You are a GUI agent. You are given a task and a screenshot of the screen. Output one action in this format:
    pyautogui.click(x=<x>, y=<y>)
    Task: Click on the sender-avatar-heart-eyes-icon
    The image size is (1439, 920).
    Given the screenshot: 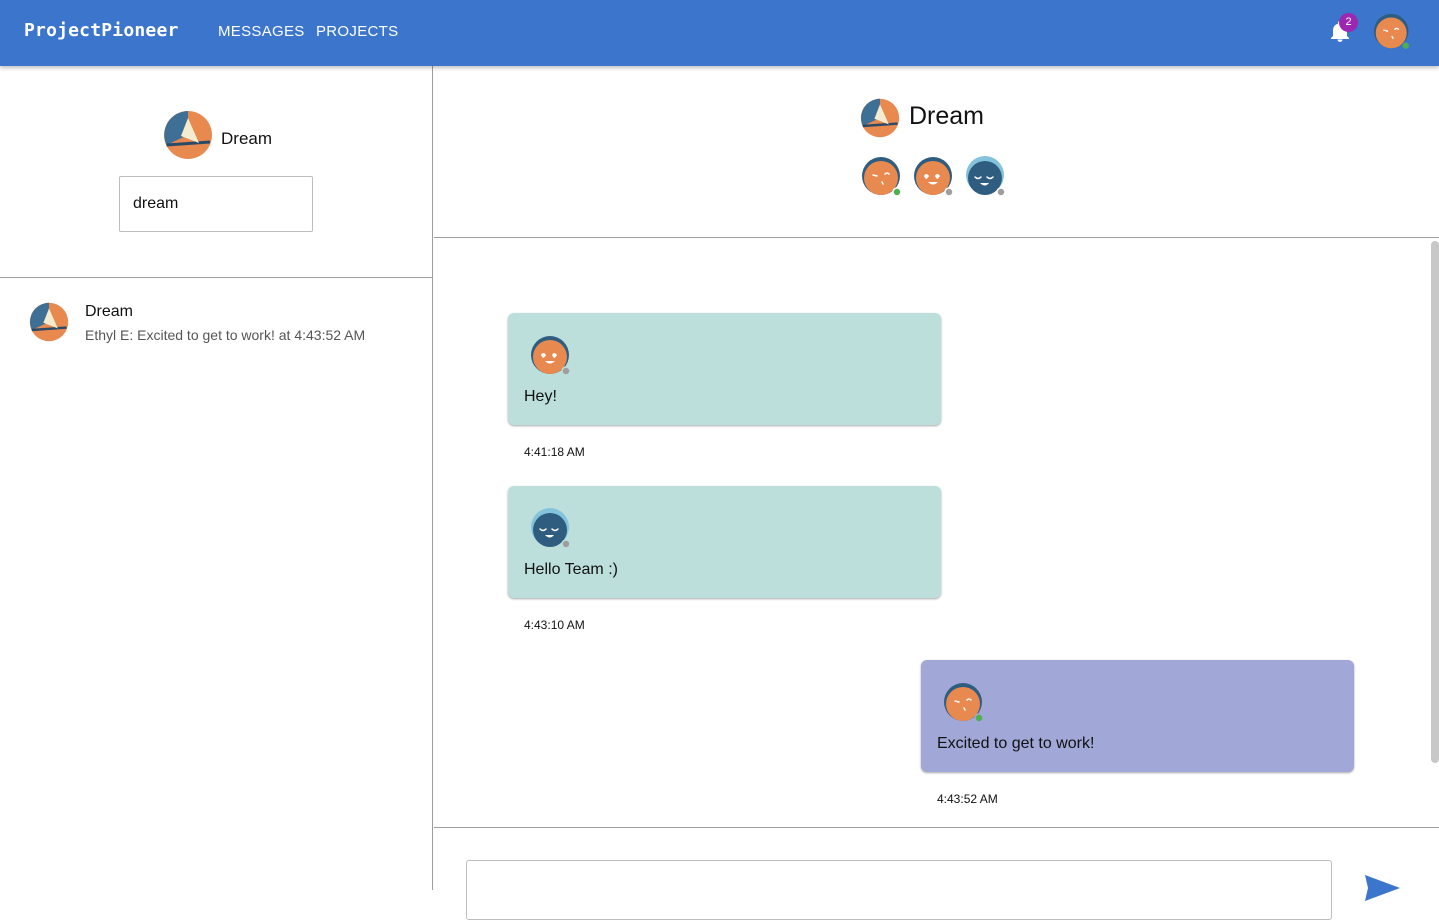 What is the action you would take?
    pyautogui.click(x=552, y=356)
    